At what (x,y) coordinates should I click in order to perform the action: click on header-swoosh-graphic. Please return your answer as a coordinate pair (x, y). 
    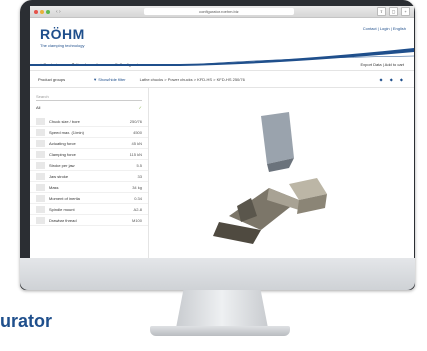
    Looking at the image, I should click on (222, 57).